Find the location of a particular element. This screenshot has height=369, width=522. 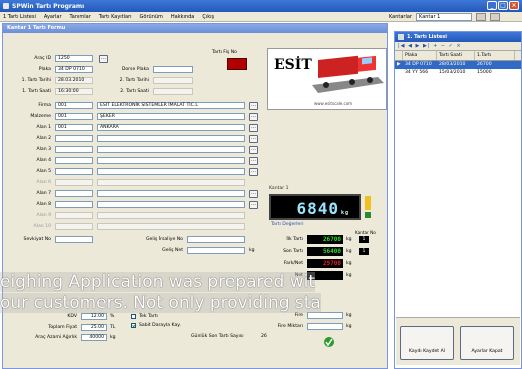

truck-scale-icon is located at coordinates (348, 74).